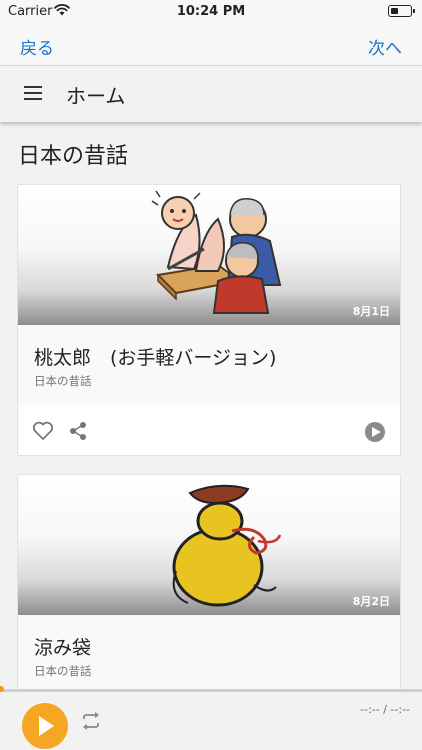  I want to click on progress-handle, so click(2, 689).